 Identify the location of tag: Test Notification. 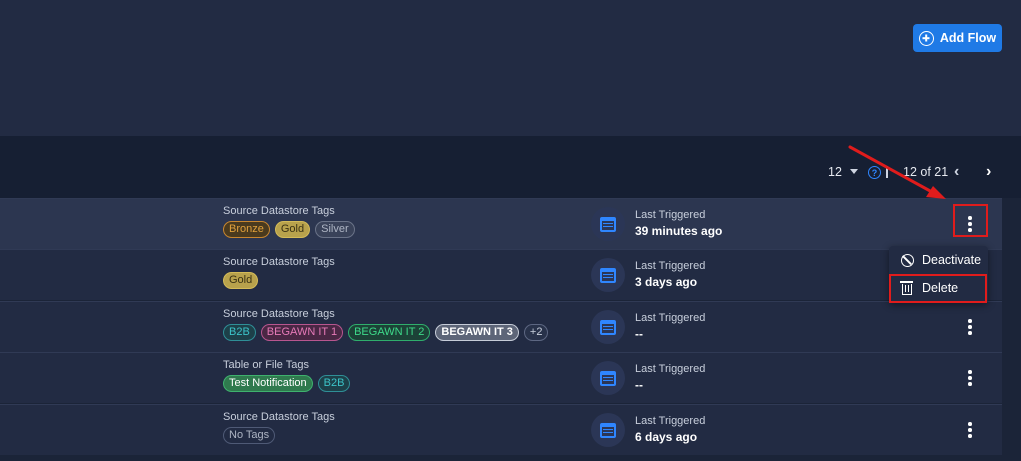
(268, 383).